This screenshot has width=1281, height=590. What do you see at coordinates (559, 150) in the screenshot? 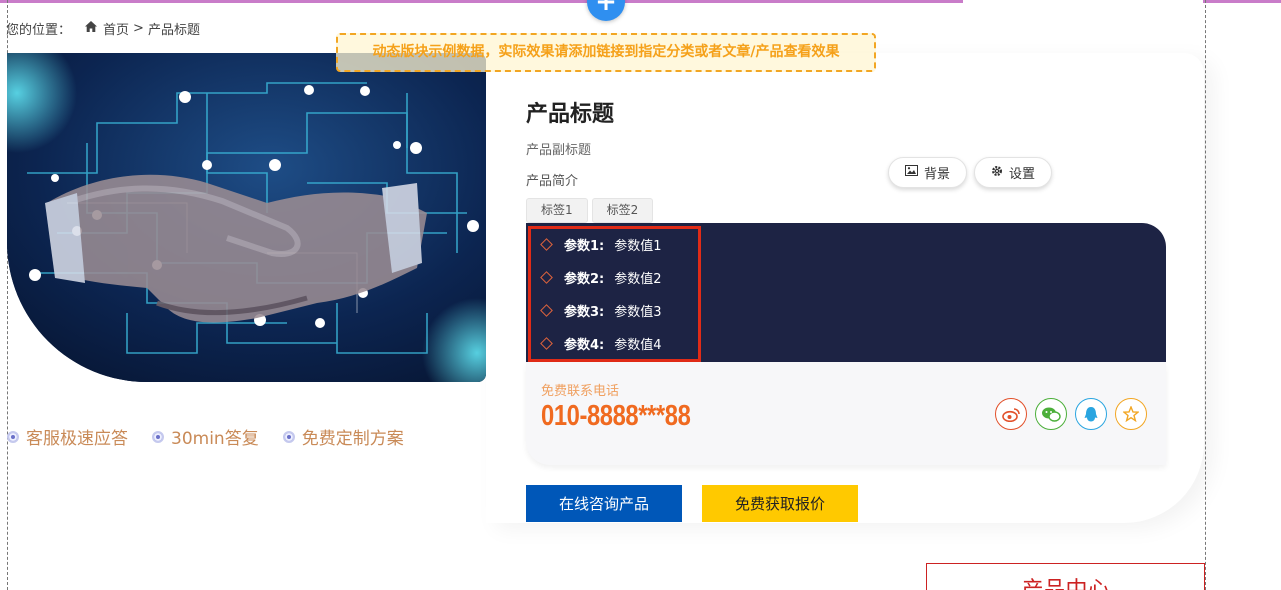
I see `product-subtitle: 产品副标题` at bounding box center [559, 150].